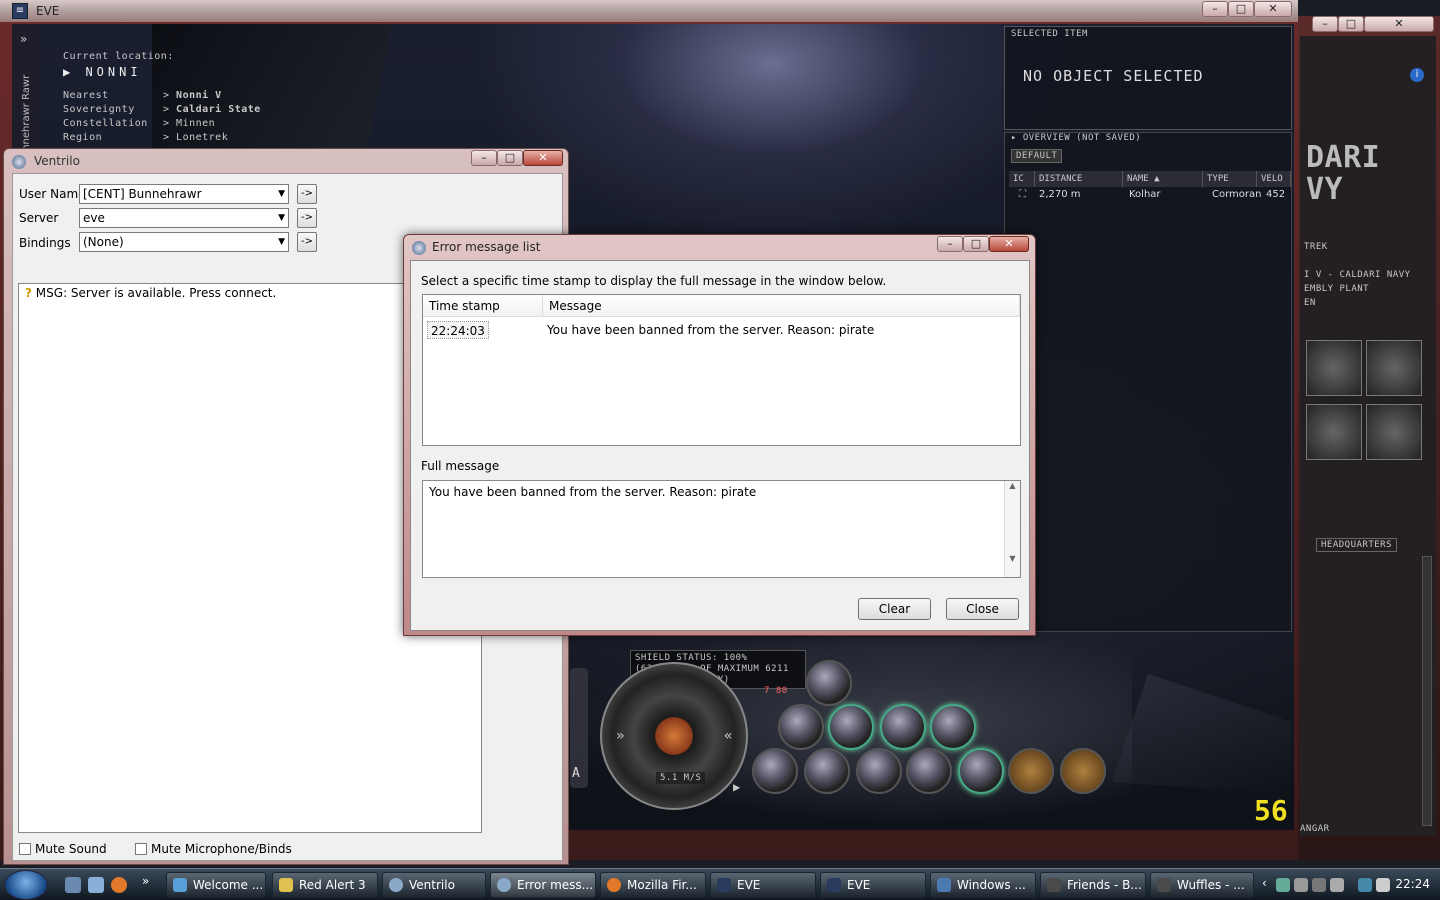 This screenshot has width=1440, height=900. I want to click on scroll-up-icon: ▲, so click(1012, 485).